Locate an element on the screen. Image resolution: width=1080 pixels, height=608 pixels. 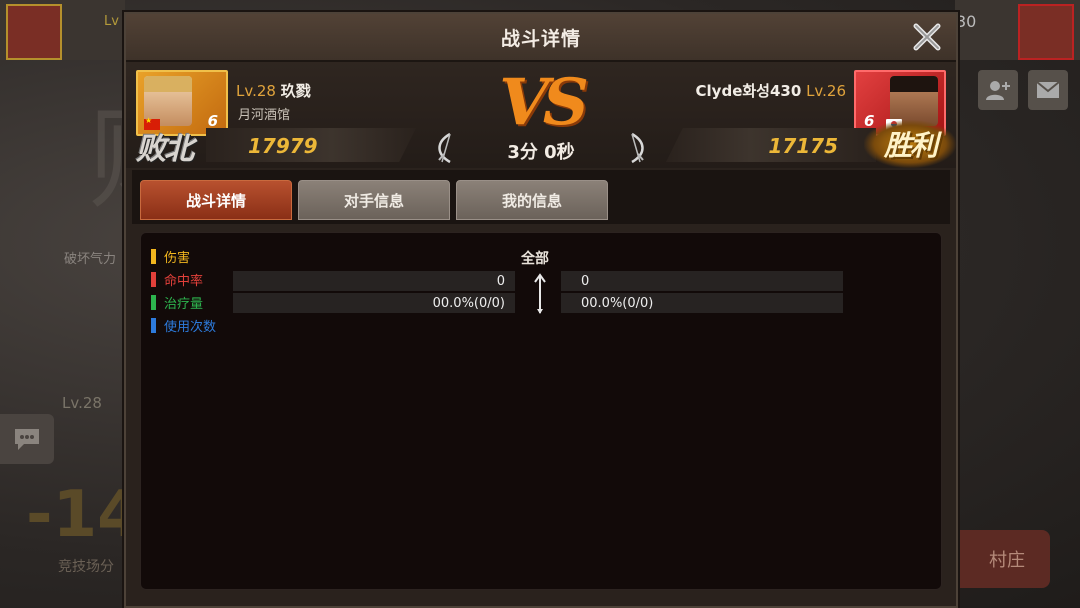
left-player-name: 玖戮 is located at coordinates (295, 91).